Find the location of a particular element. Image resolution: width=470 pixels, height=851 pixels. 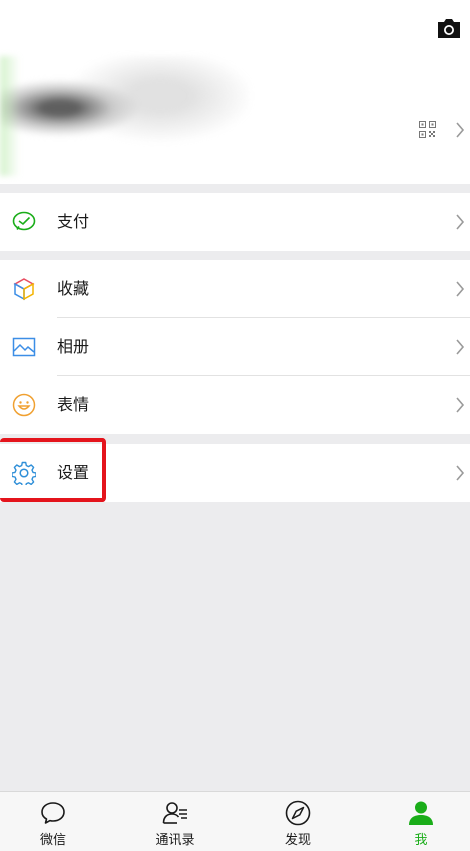

tab-label: 我 is located at coordinates (421, 840).